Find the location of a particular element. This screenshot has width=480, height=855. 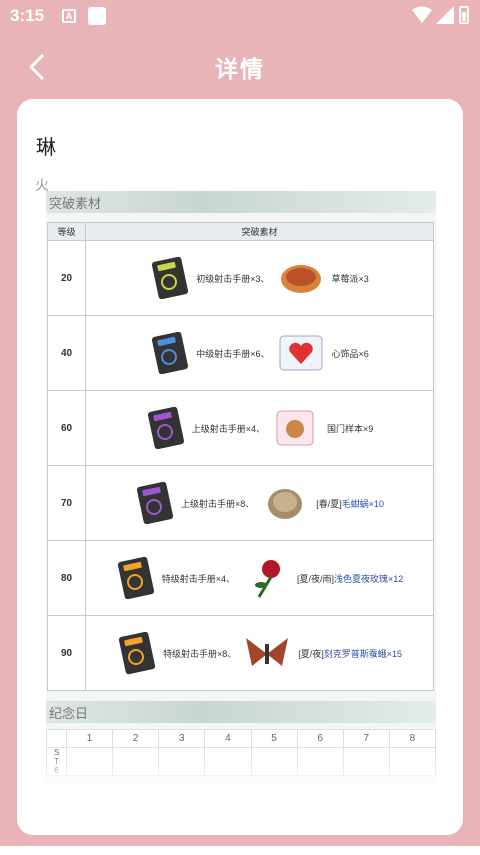

calendar-day-header: 5 is located at coordinates (274, 738).